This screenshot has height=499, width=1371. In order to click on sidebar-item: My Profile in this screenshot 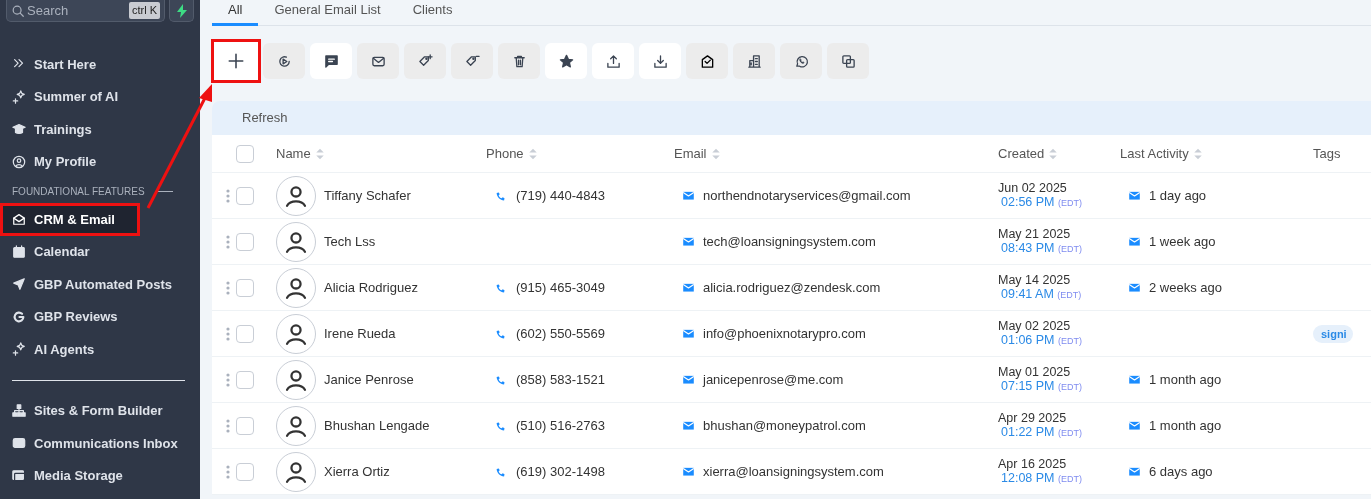, I will do `click(100, 161)`.